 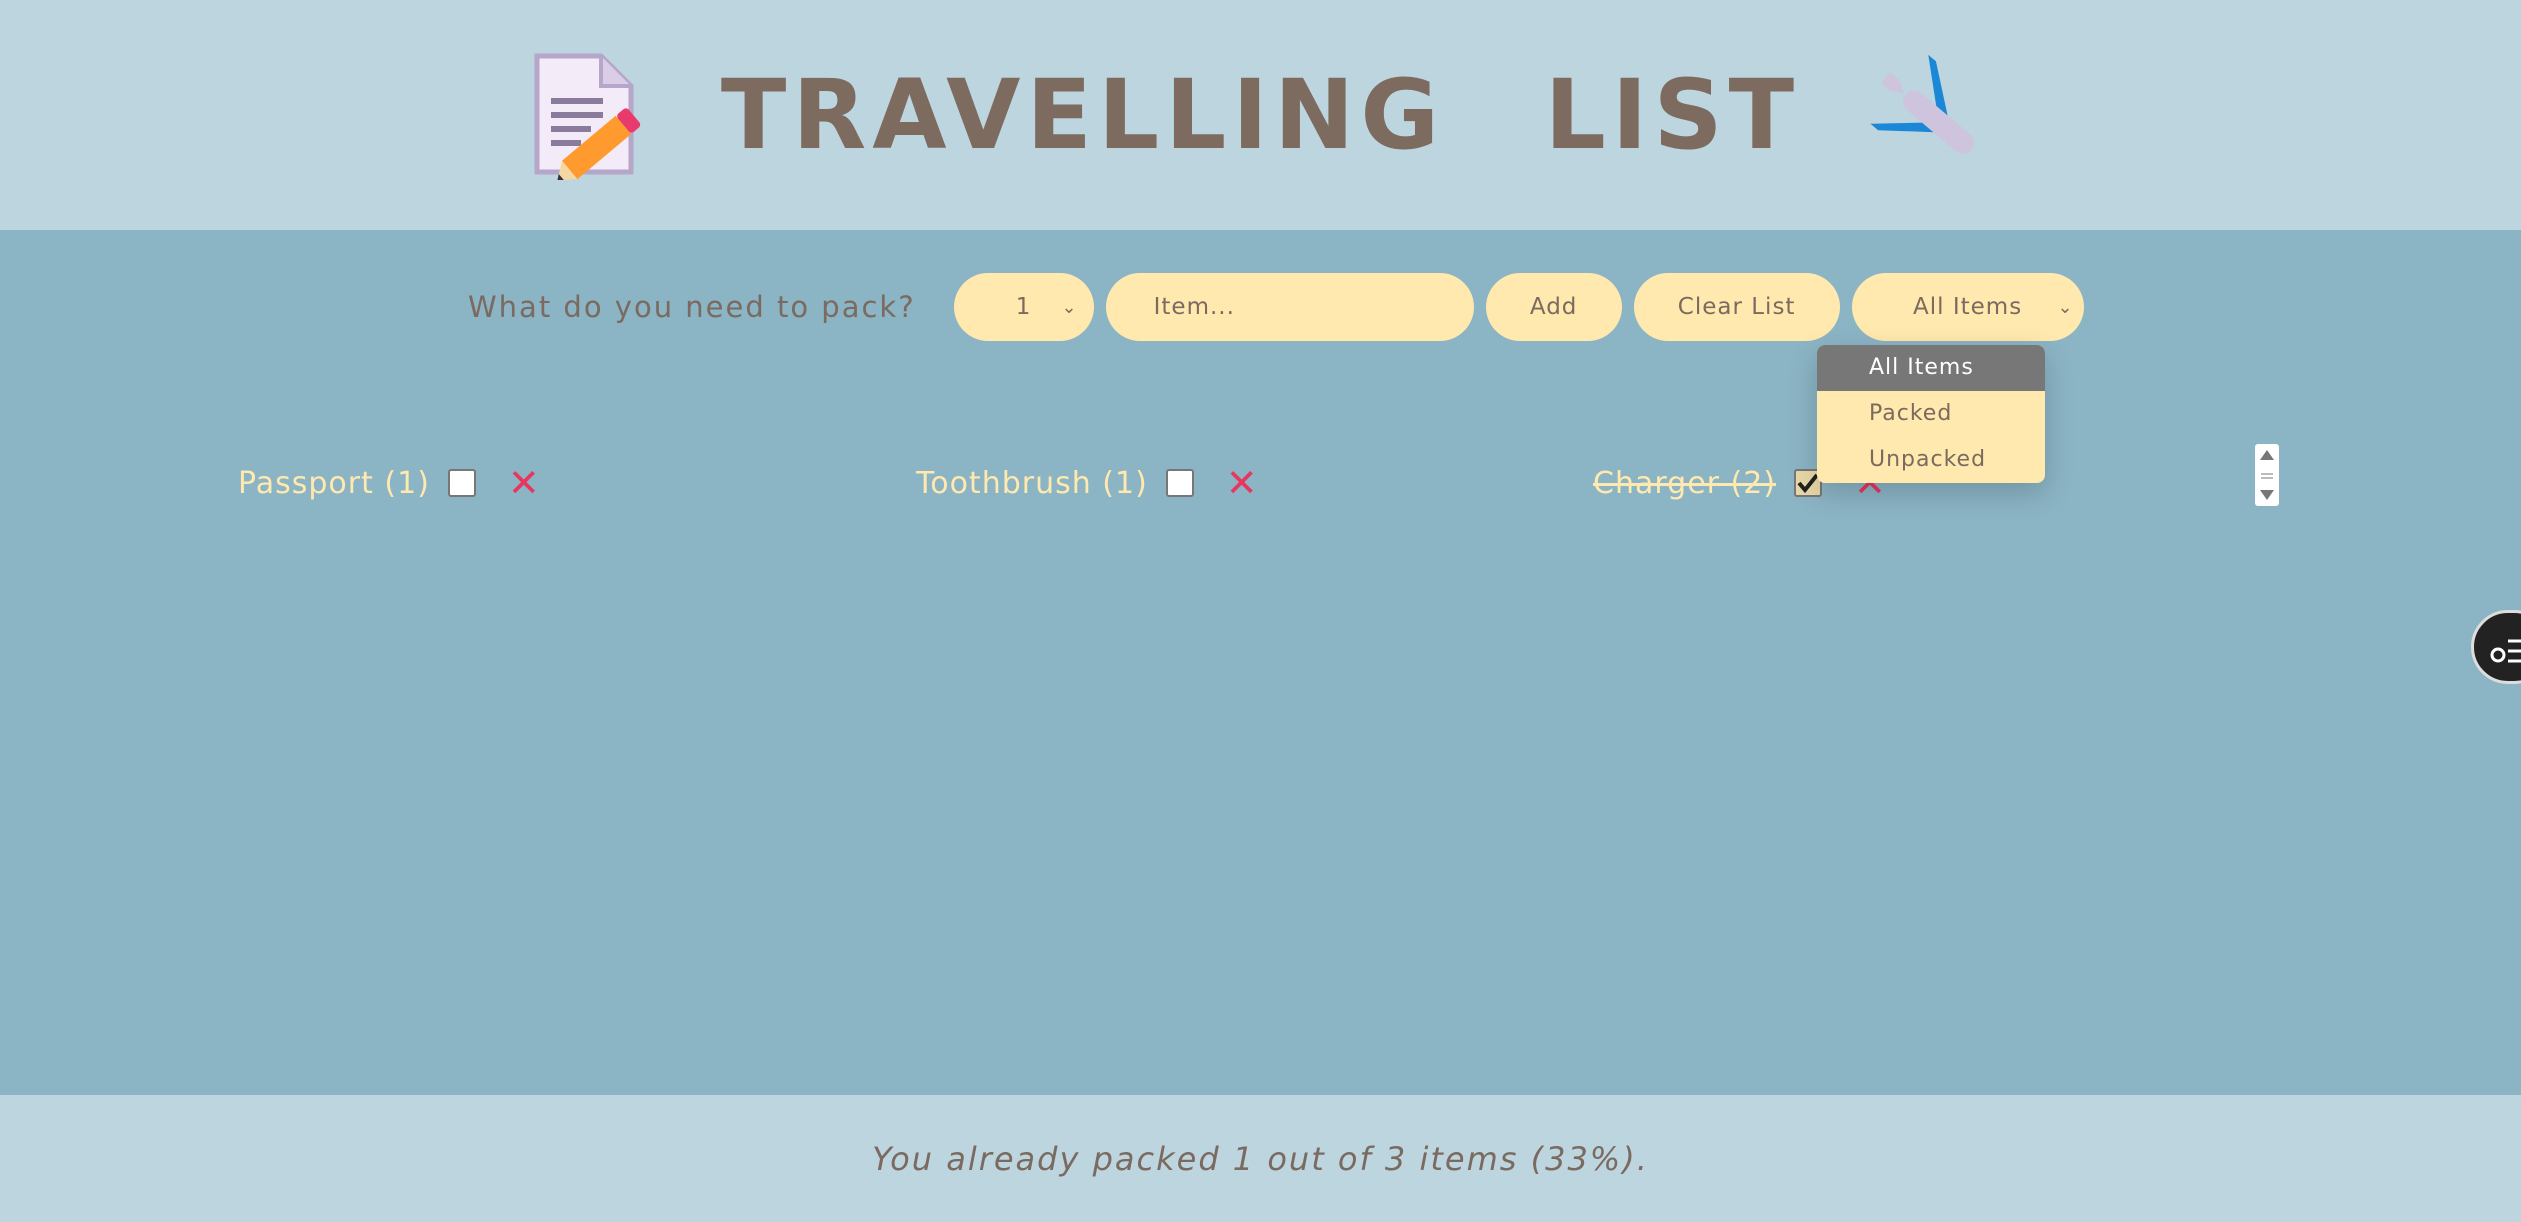 I want to click on scroll-down-icon, so click(x=2267, y=495).